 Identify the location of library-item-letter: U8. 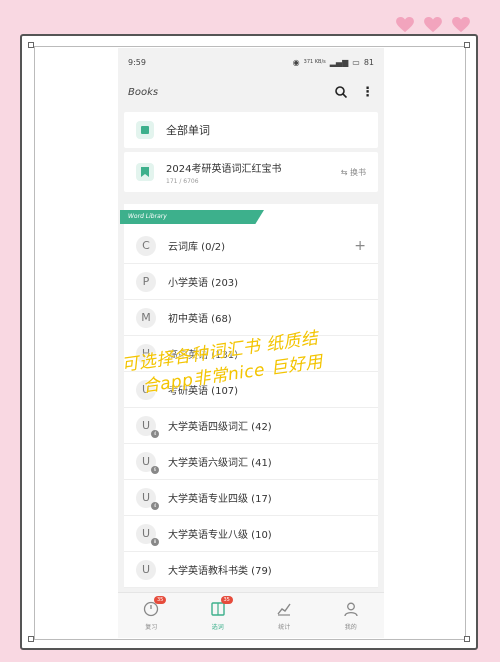
(147, 534).